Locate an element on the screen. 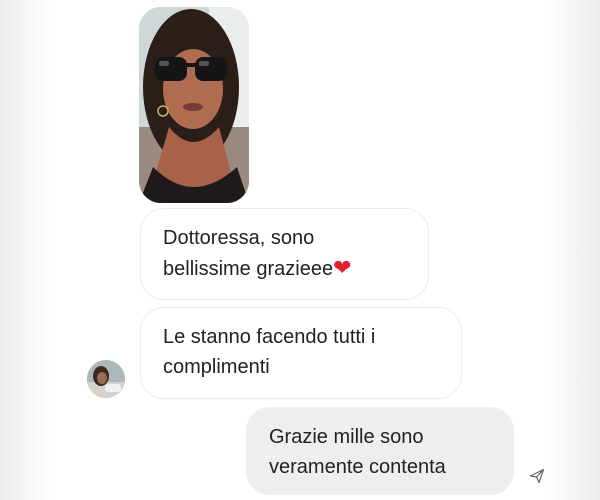 This screenshot has height=500, width=600. contact-avatar-icon is located at coordinates (106, 379).